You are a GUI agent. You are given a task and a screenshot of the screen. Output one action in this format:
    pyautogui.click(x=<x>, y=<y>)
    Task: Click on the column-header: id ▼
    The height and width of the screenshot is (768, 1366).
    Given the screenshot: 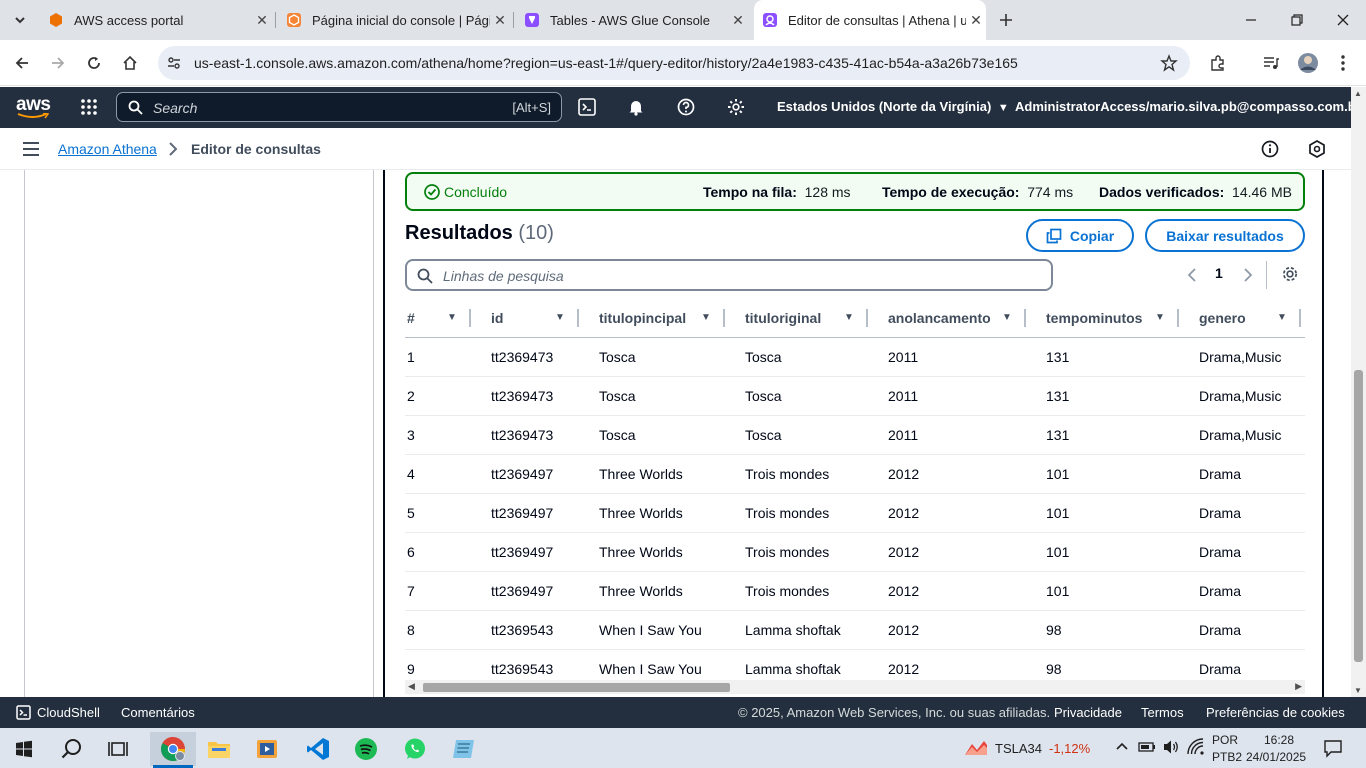 What is the action you would take?
    pyautogui.click(x=525, y=318)
    